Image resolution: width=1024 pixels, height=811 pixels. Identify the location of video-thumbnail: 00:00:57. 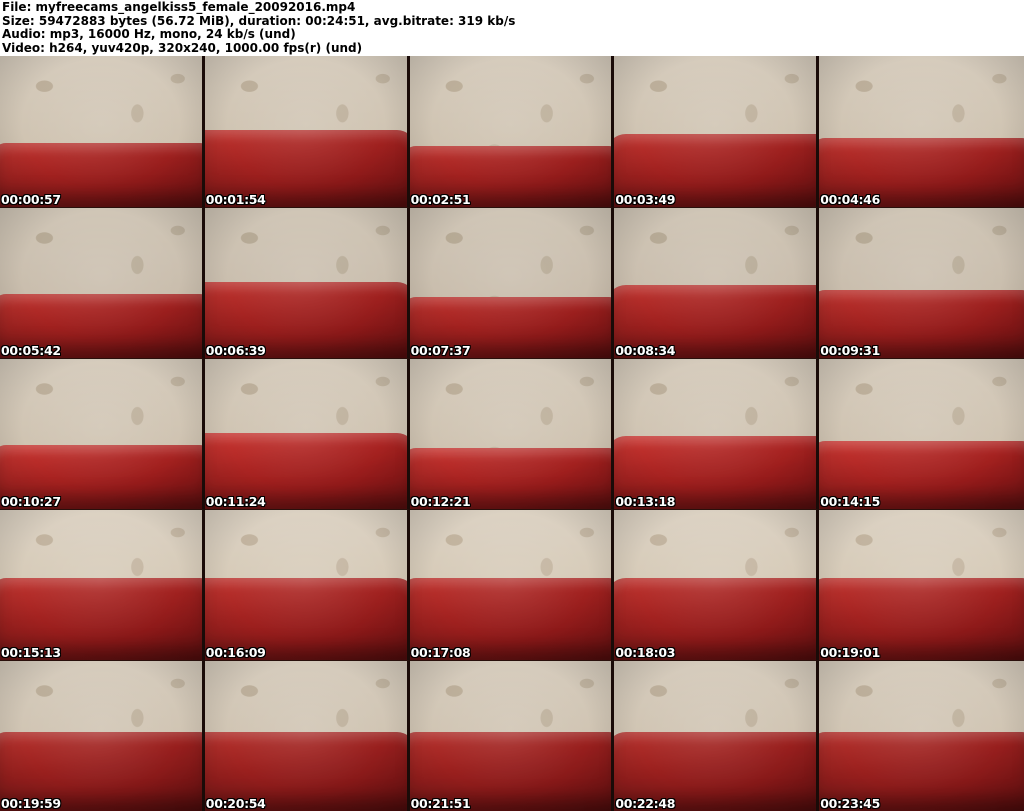
(102, 131).